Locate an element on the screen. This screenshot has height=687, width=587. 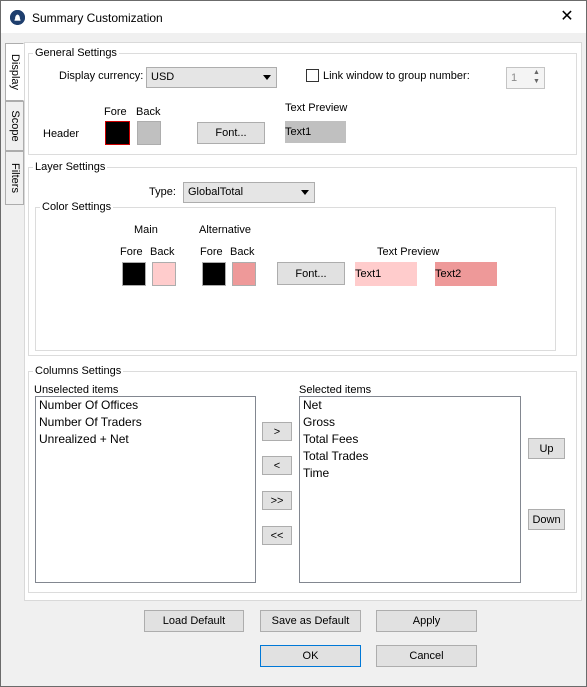
layer-text-preview-label: Text Preview is located at coordinates (408, 252).